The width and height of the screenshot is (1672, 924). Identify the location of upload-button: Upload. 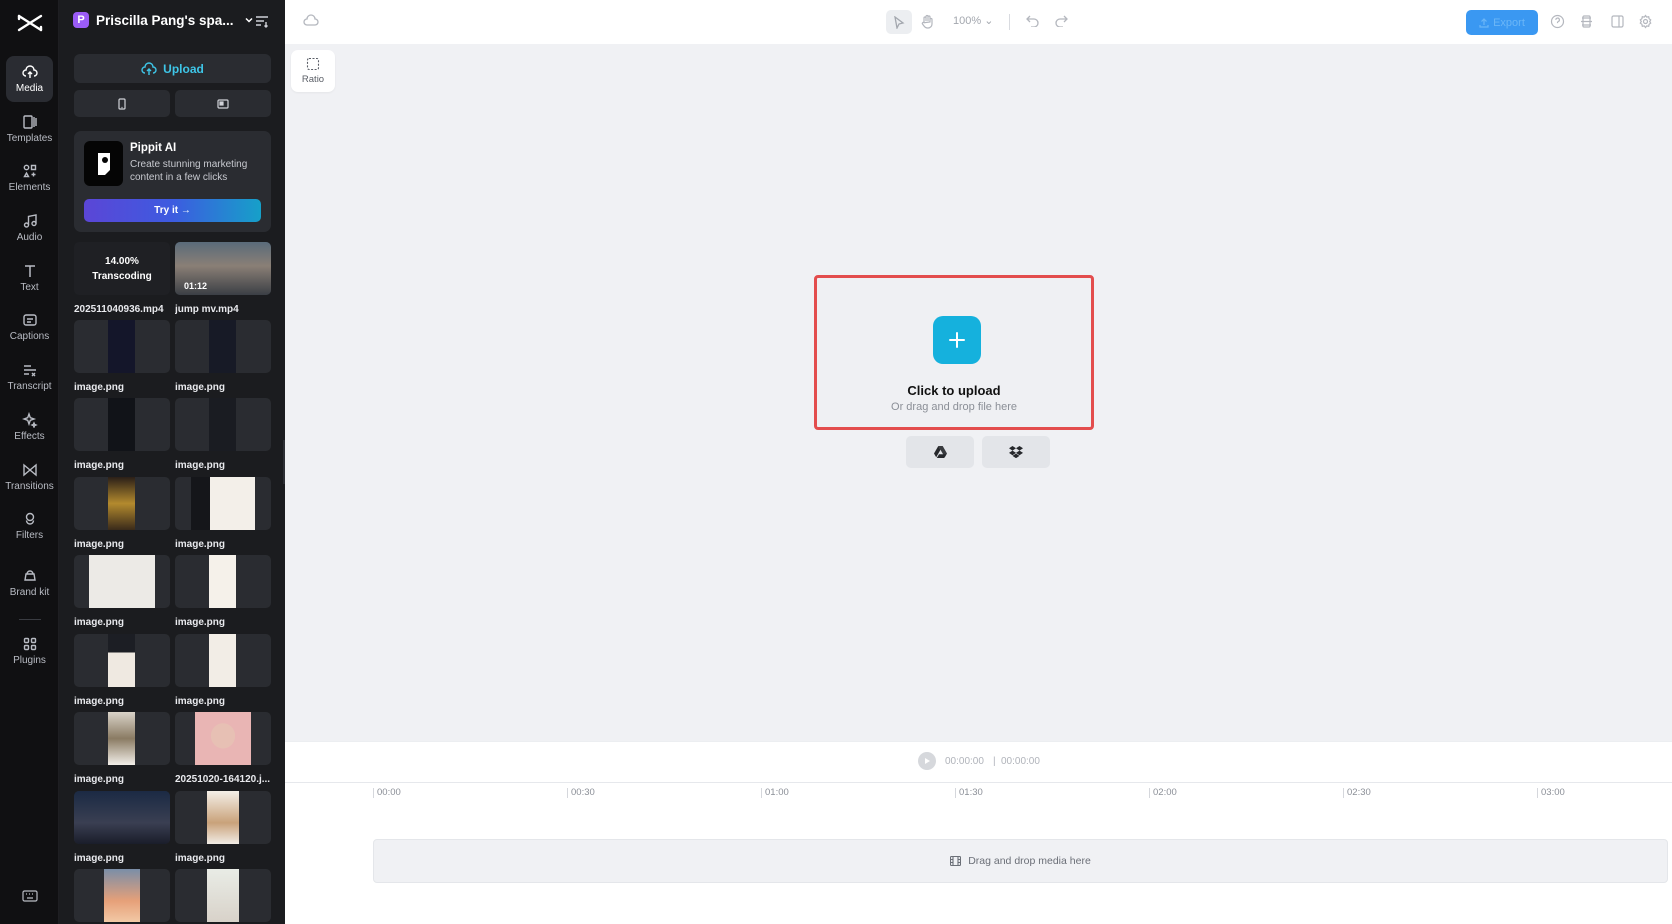
(172, 68).